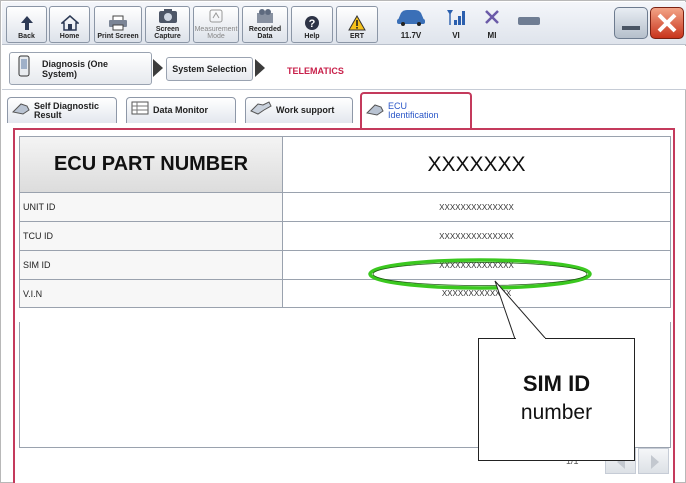 The width and height of the screenshot is (686, 483). What do you see at coordinates (530, 339) in the screenshot?
I see `callout-pointer-join` at bounding box center [530, 339].